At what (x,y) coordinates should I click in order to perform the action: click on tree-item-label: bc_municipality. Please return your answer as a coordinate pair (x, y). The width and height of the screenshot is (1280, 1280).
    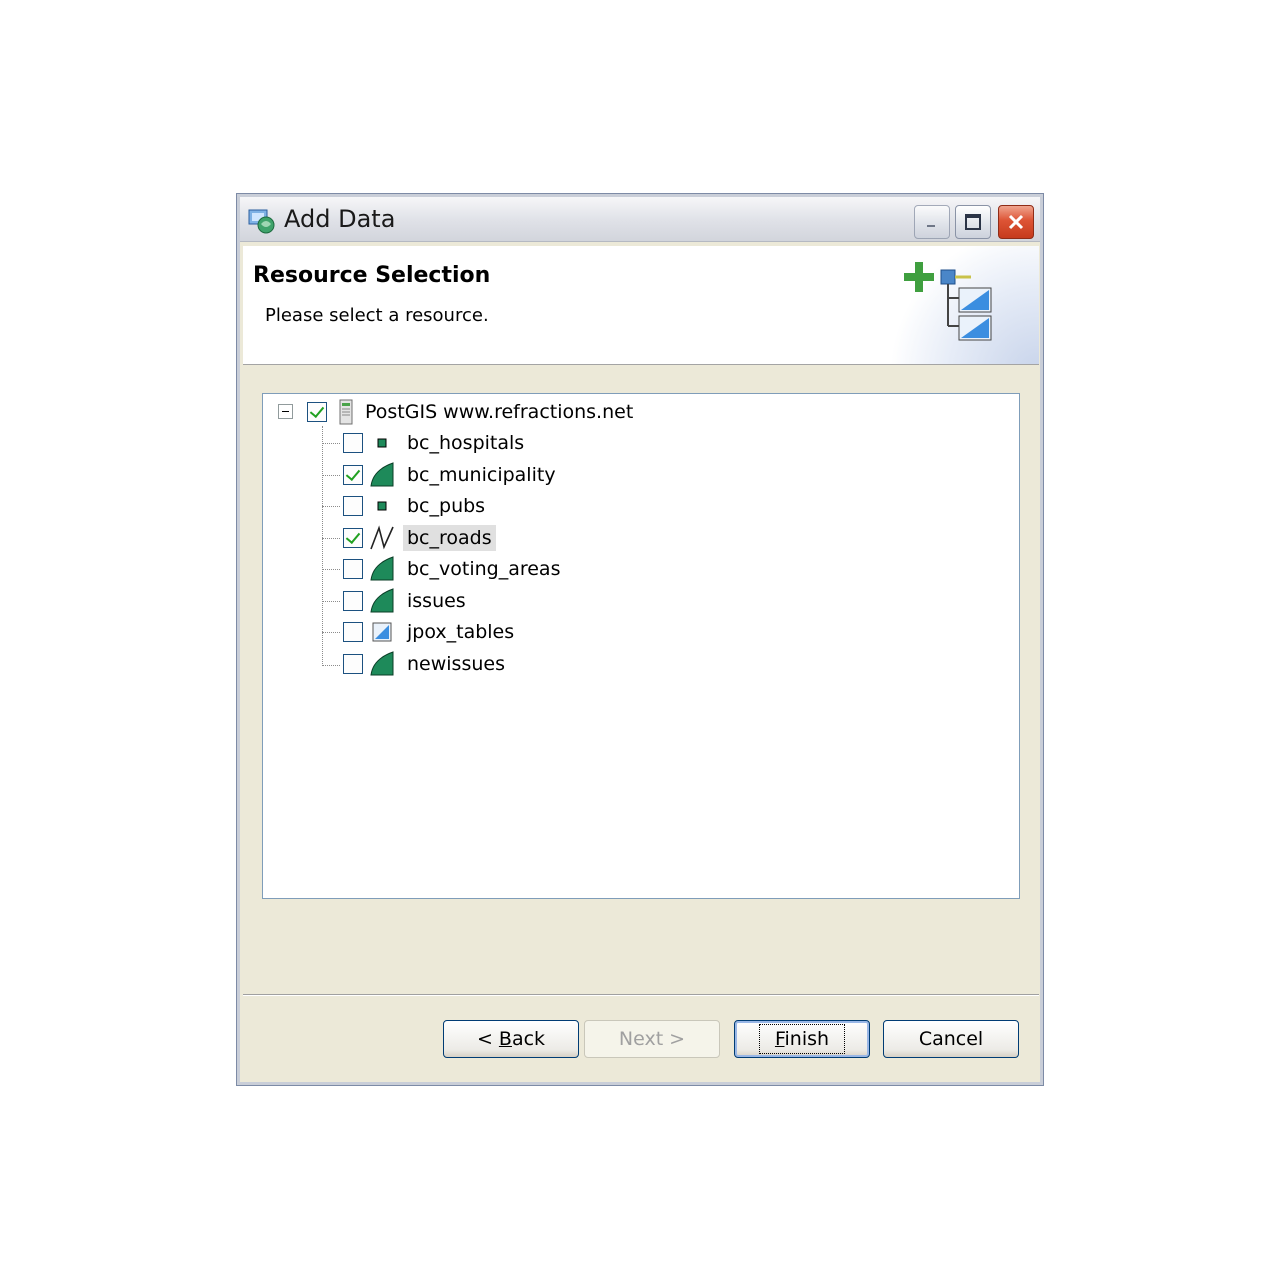
    Looking at the image, I should click on (481, 475).